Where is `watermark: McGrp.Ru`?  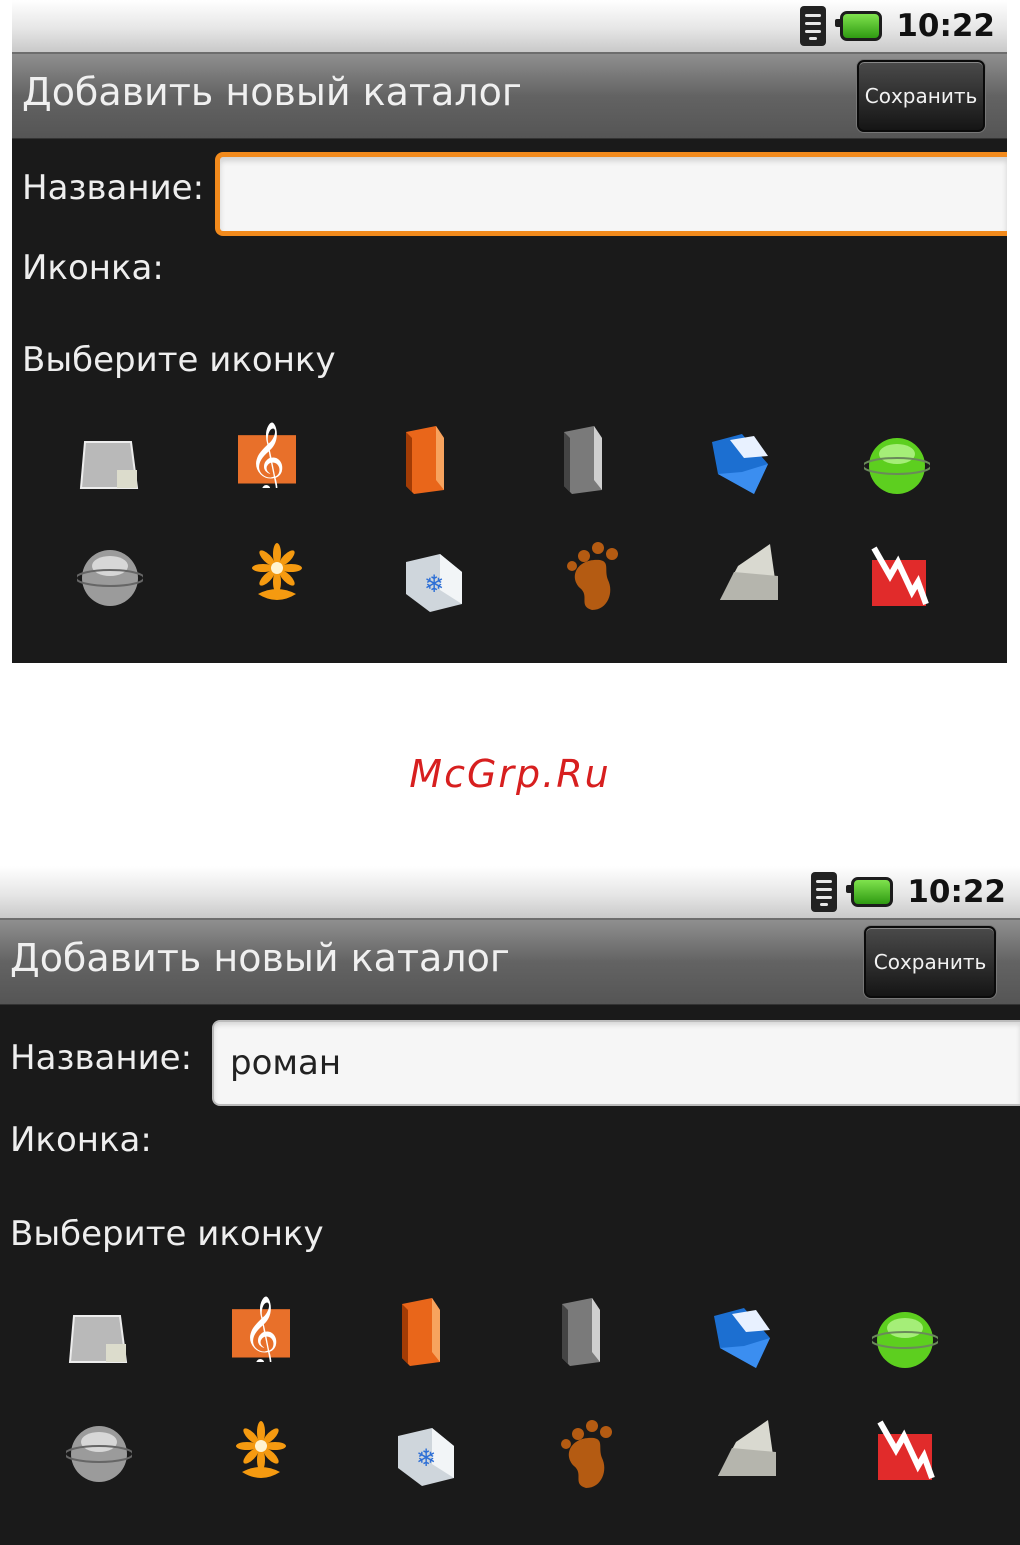 watermark: McGrp.Ru is located at coordinates (510, 774).